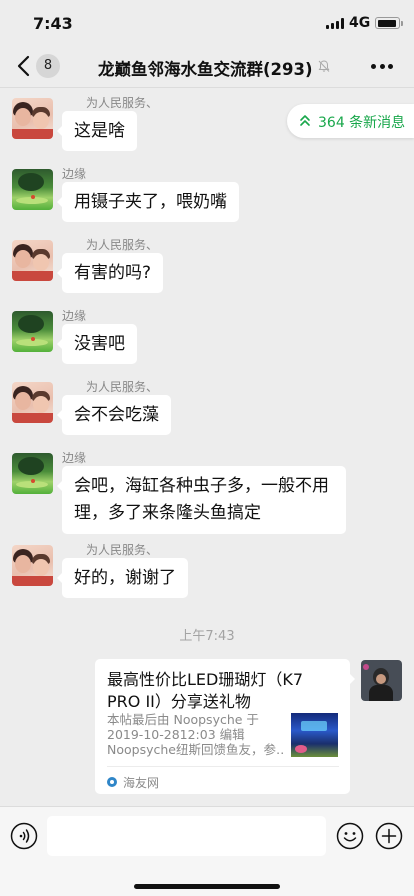 This screenshot has width=414, height=896. Describe the element at coordinates (24, 836) in the screenshot. I see `voice-input-icon` at that location.